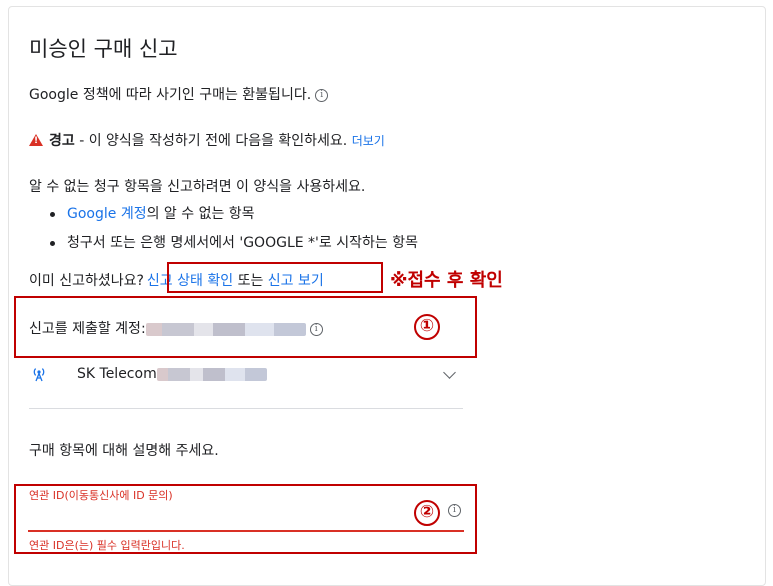 This screenshot has height=586, width=773. Describe the element at coordinates (275, 277) in the screenshot. I see `annotation-box-links` at that location.